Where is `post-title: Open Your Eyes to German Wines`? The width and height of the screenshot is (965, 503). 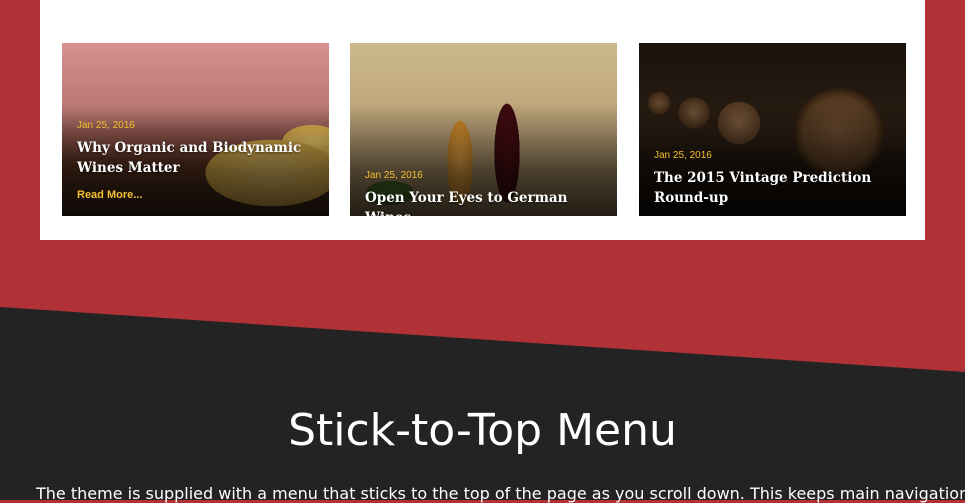 post-title: Open Your Eyes to German Wines is located at coordinates (485, 202).